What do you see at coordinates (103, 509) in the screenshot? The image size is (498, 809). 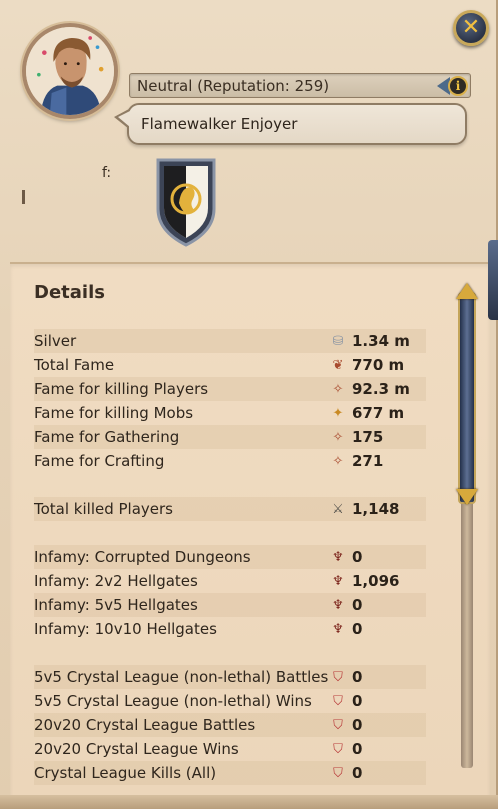 I see `row-label: Total killed Players` at bounding box center [103, 509].